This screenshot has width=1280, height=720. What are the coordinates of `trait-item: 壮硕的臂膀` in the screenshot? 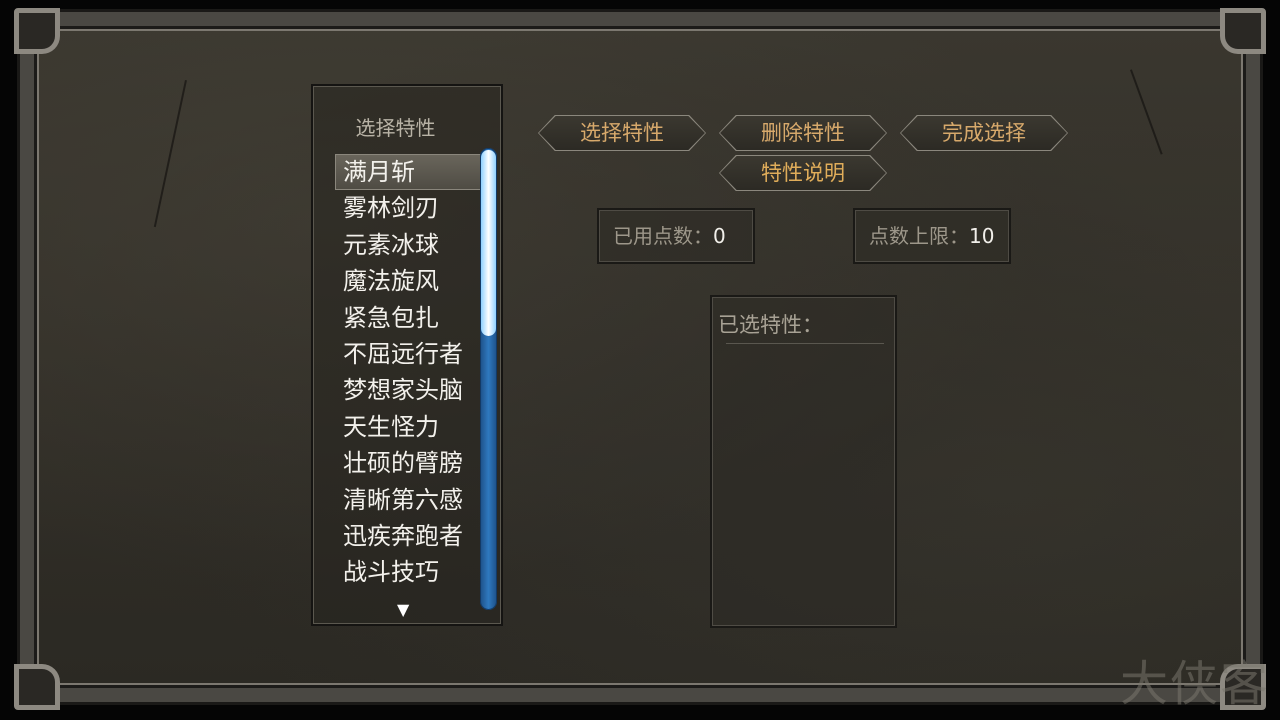 It's located at (408, 463).